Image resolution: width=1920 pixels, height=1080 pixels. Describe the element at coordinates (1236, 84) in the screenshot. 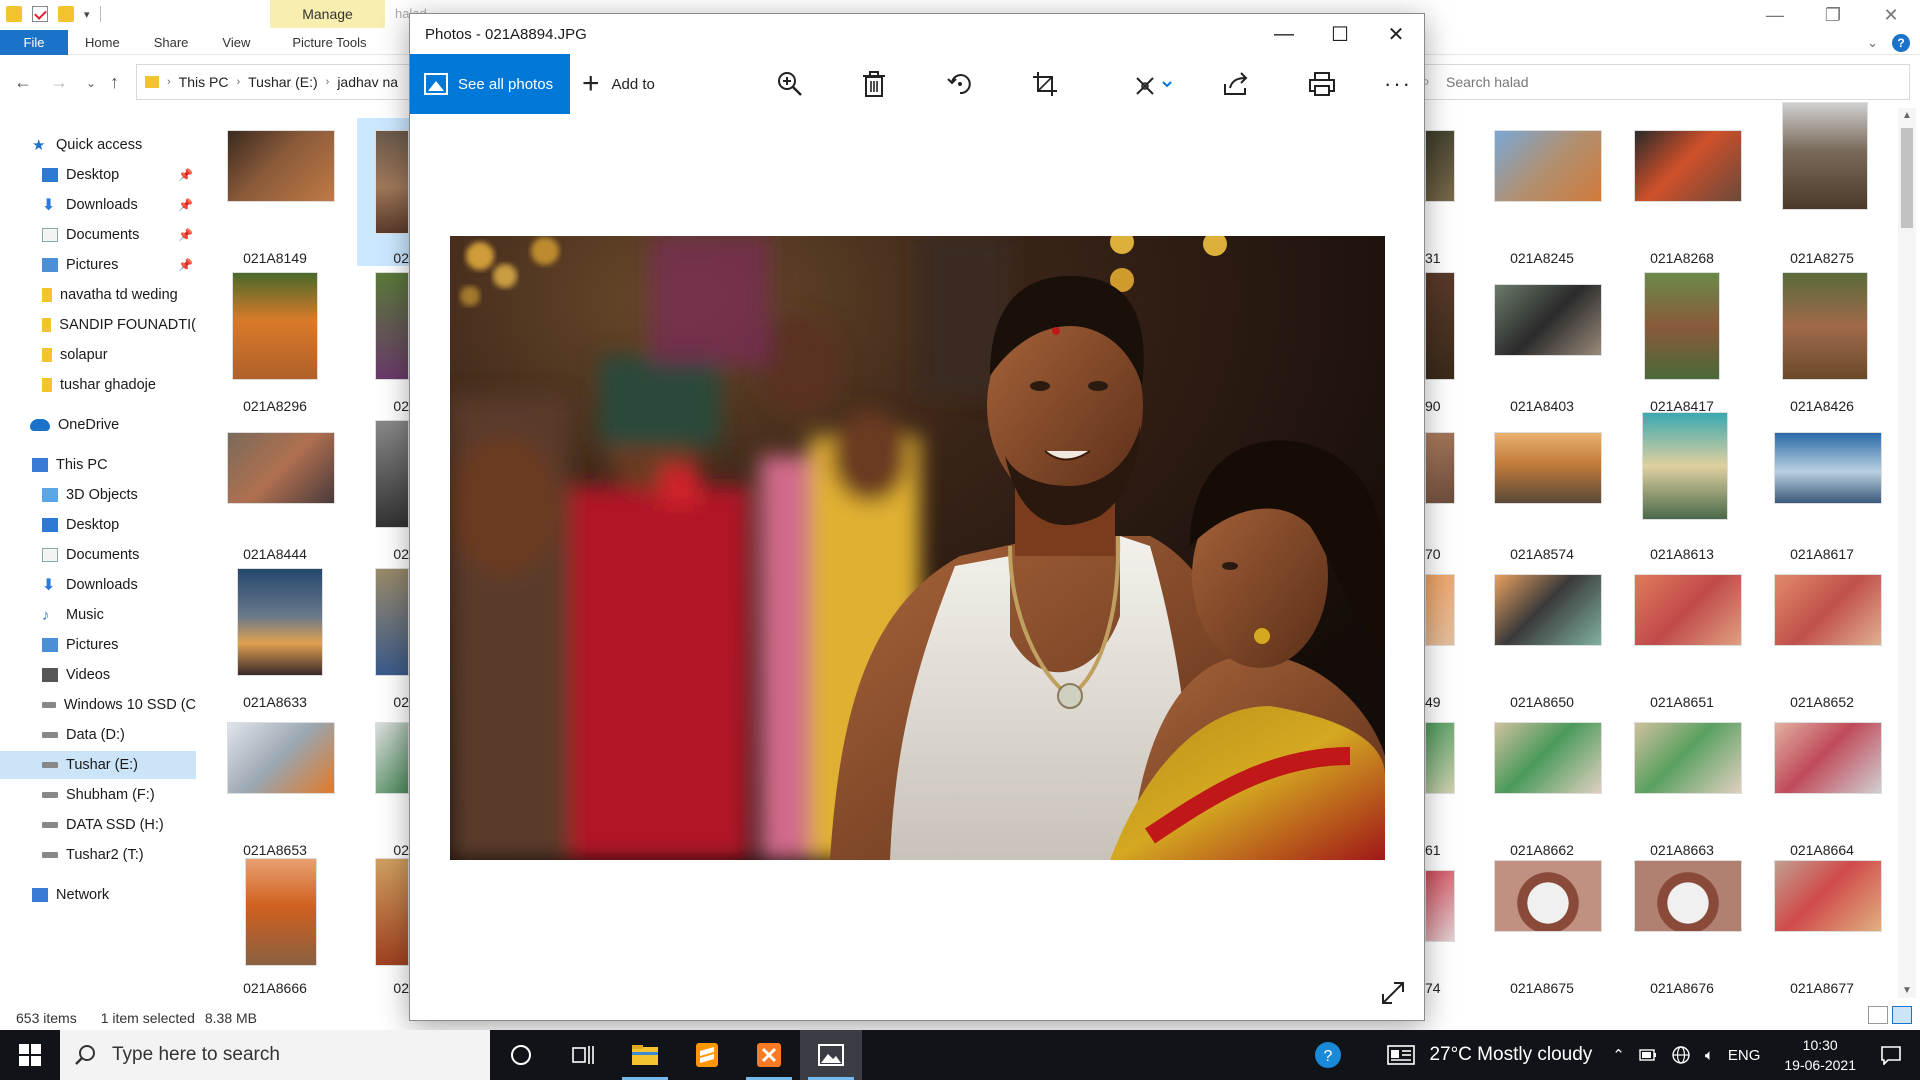

I see `share-button` at that location.